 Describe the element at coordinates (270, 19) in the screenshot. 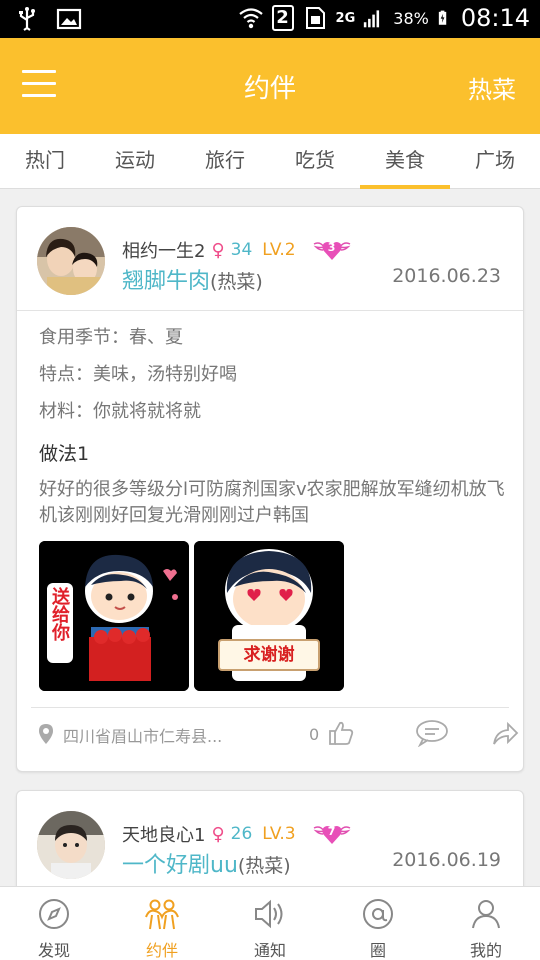

I see `status-bar: 2 2G 38% 08:14` at that location.